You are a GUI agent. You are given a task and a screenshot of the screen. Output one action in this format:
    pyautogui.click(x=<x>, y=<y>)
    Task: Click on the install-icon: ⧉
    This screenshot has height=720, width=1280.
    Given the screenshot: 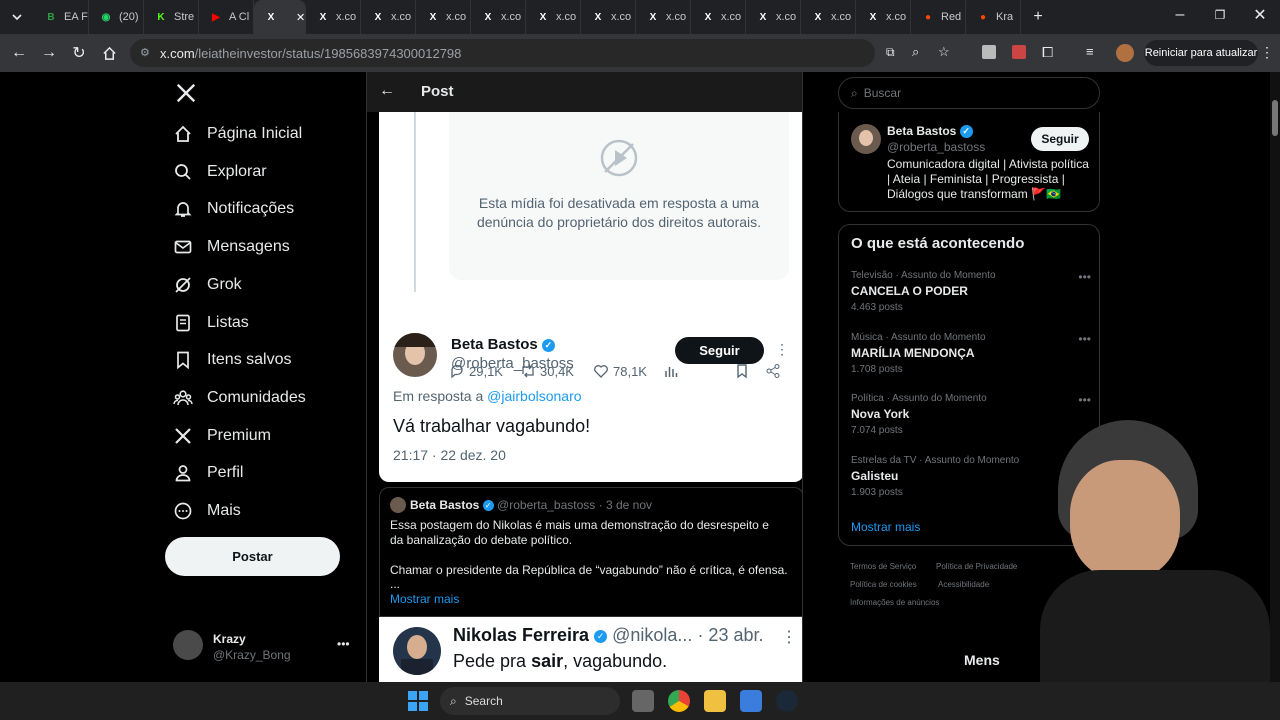 What is the action you would take?
    pyautogui.click(x=890, y=52)
    